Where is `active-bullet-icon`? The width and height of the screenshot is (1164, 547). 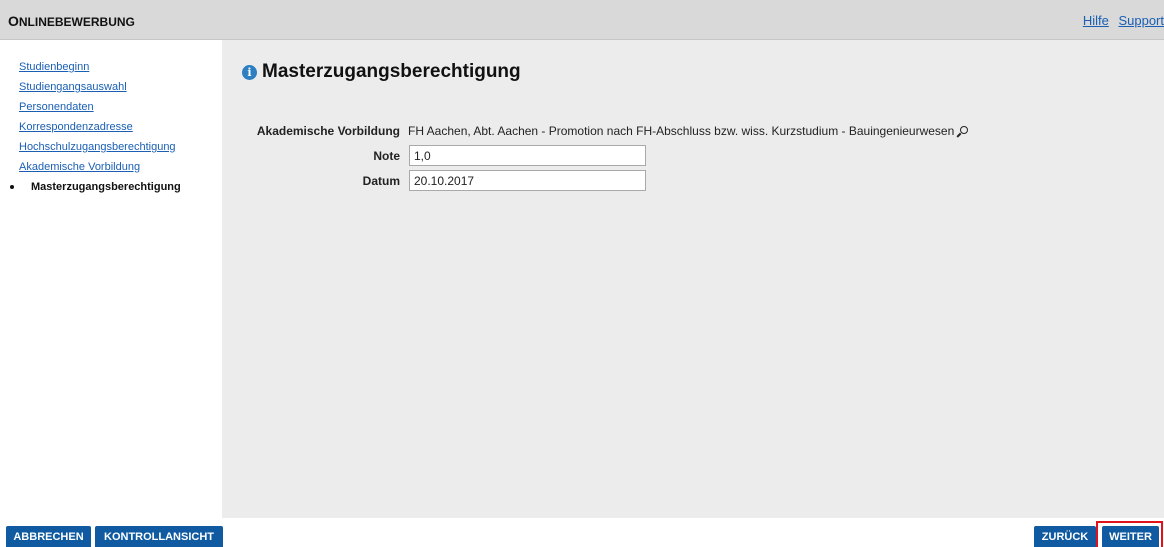 active-bullet-icon is located at coordinates (12, 187).